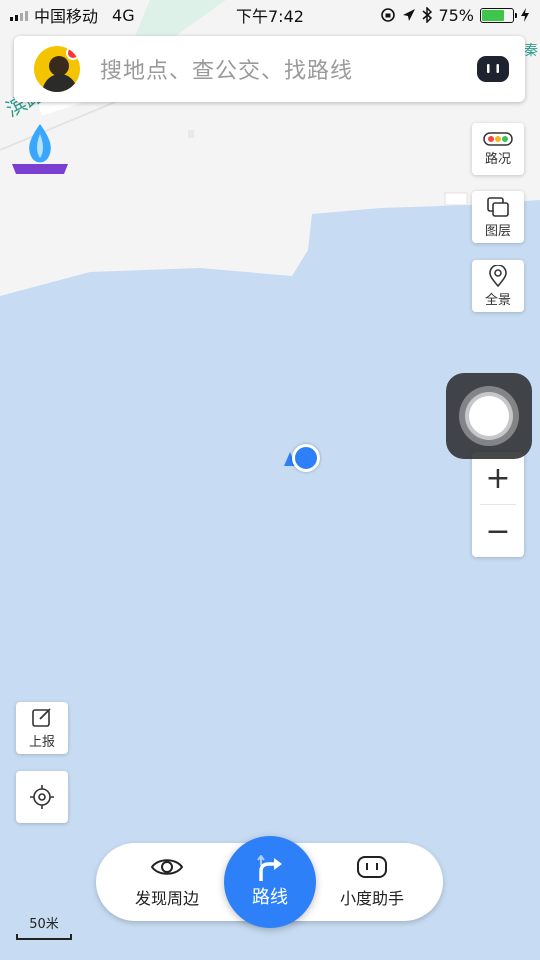 The height and width of the screenshot is (960, 540). What do you see at coordinates (388, 15) in the screenshot?
I see `orientation-lock-icon` at bounding box center [388, 15].